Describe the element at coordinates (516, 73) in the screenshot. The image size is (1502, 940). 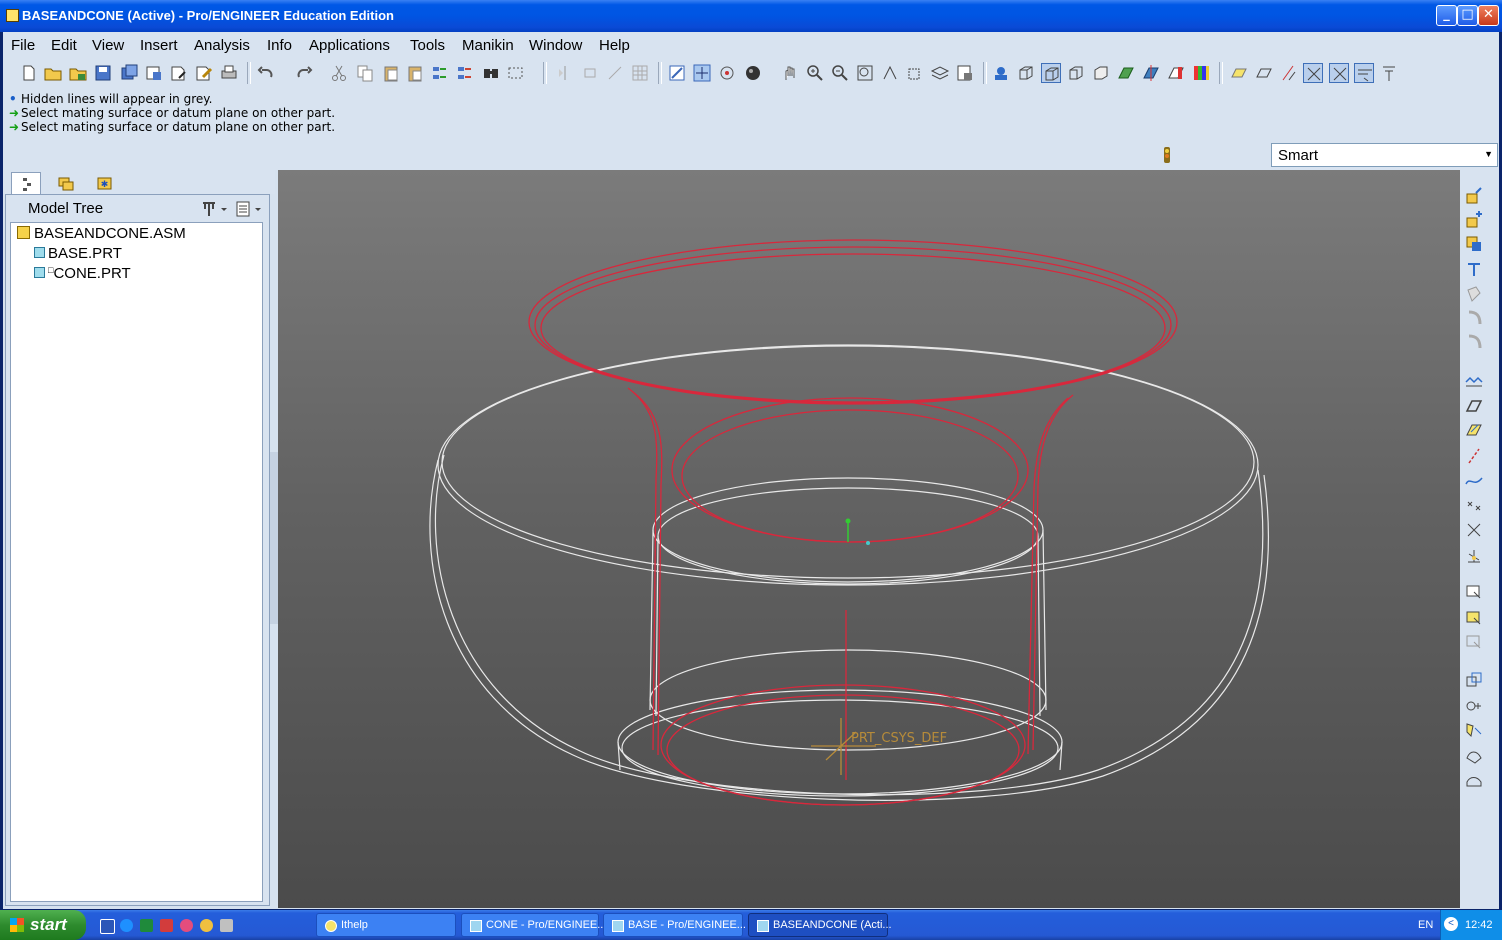
I see `select-box-icon` at that location.